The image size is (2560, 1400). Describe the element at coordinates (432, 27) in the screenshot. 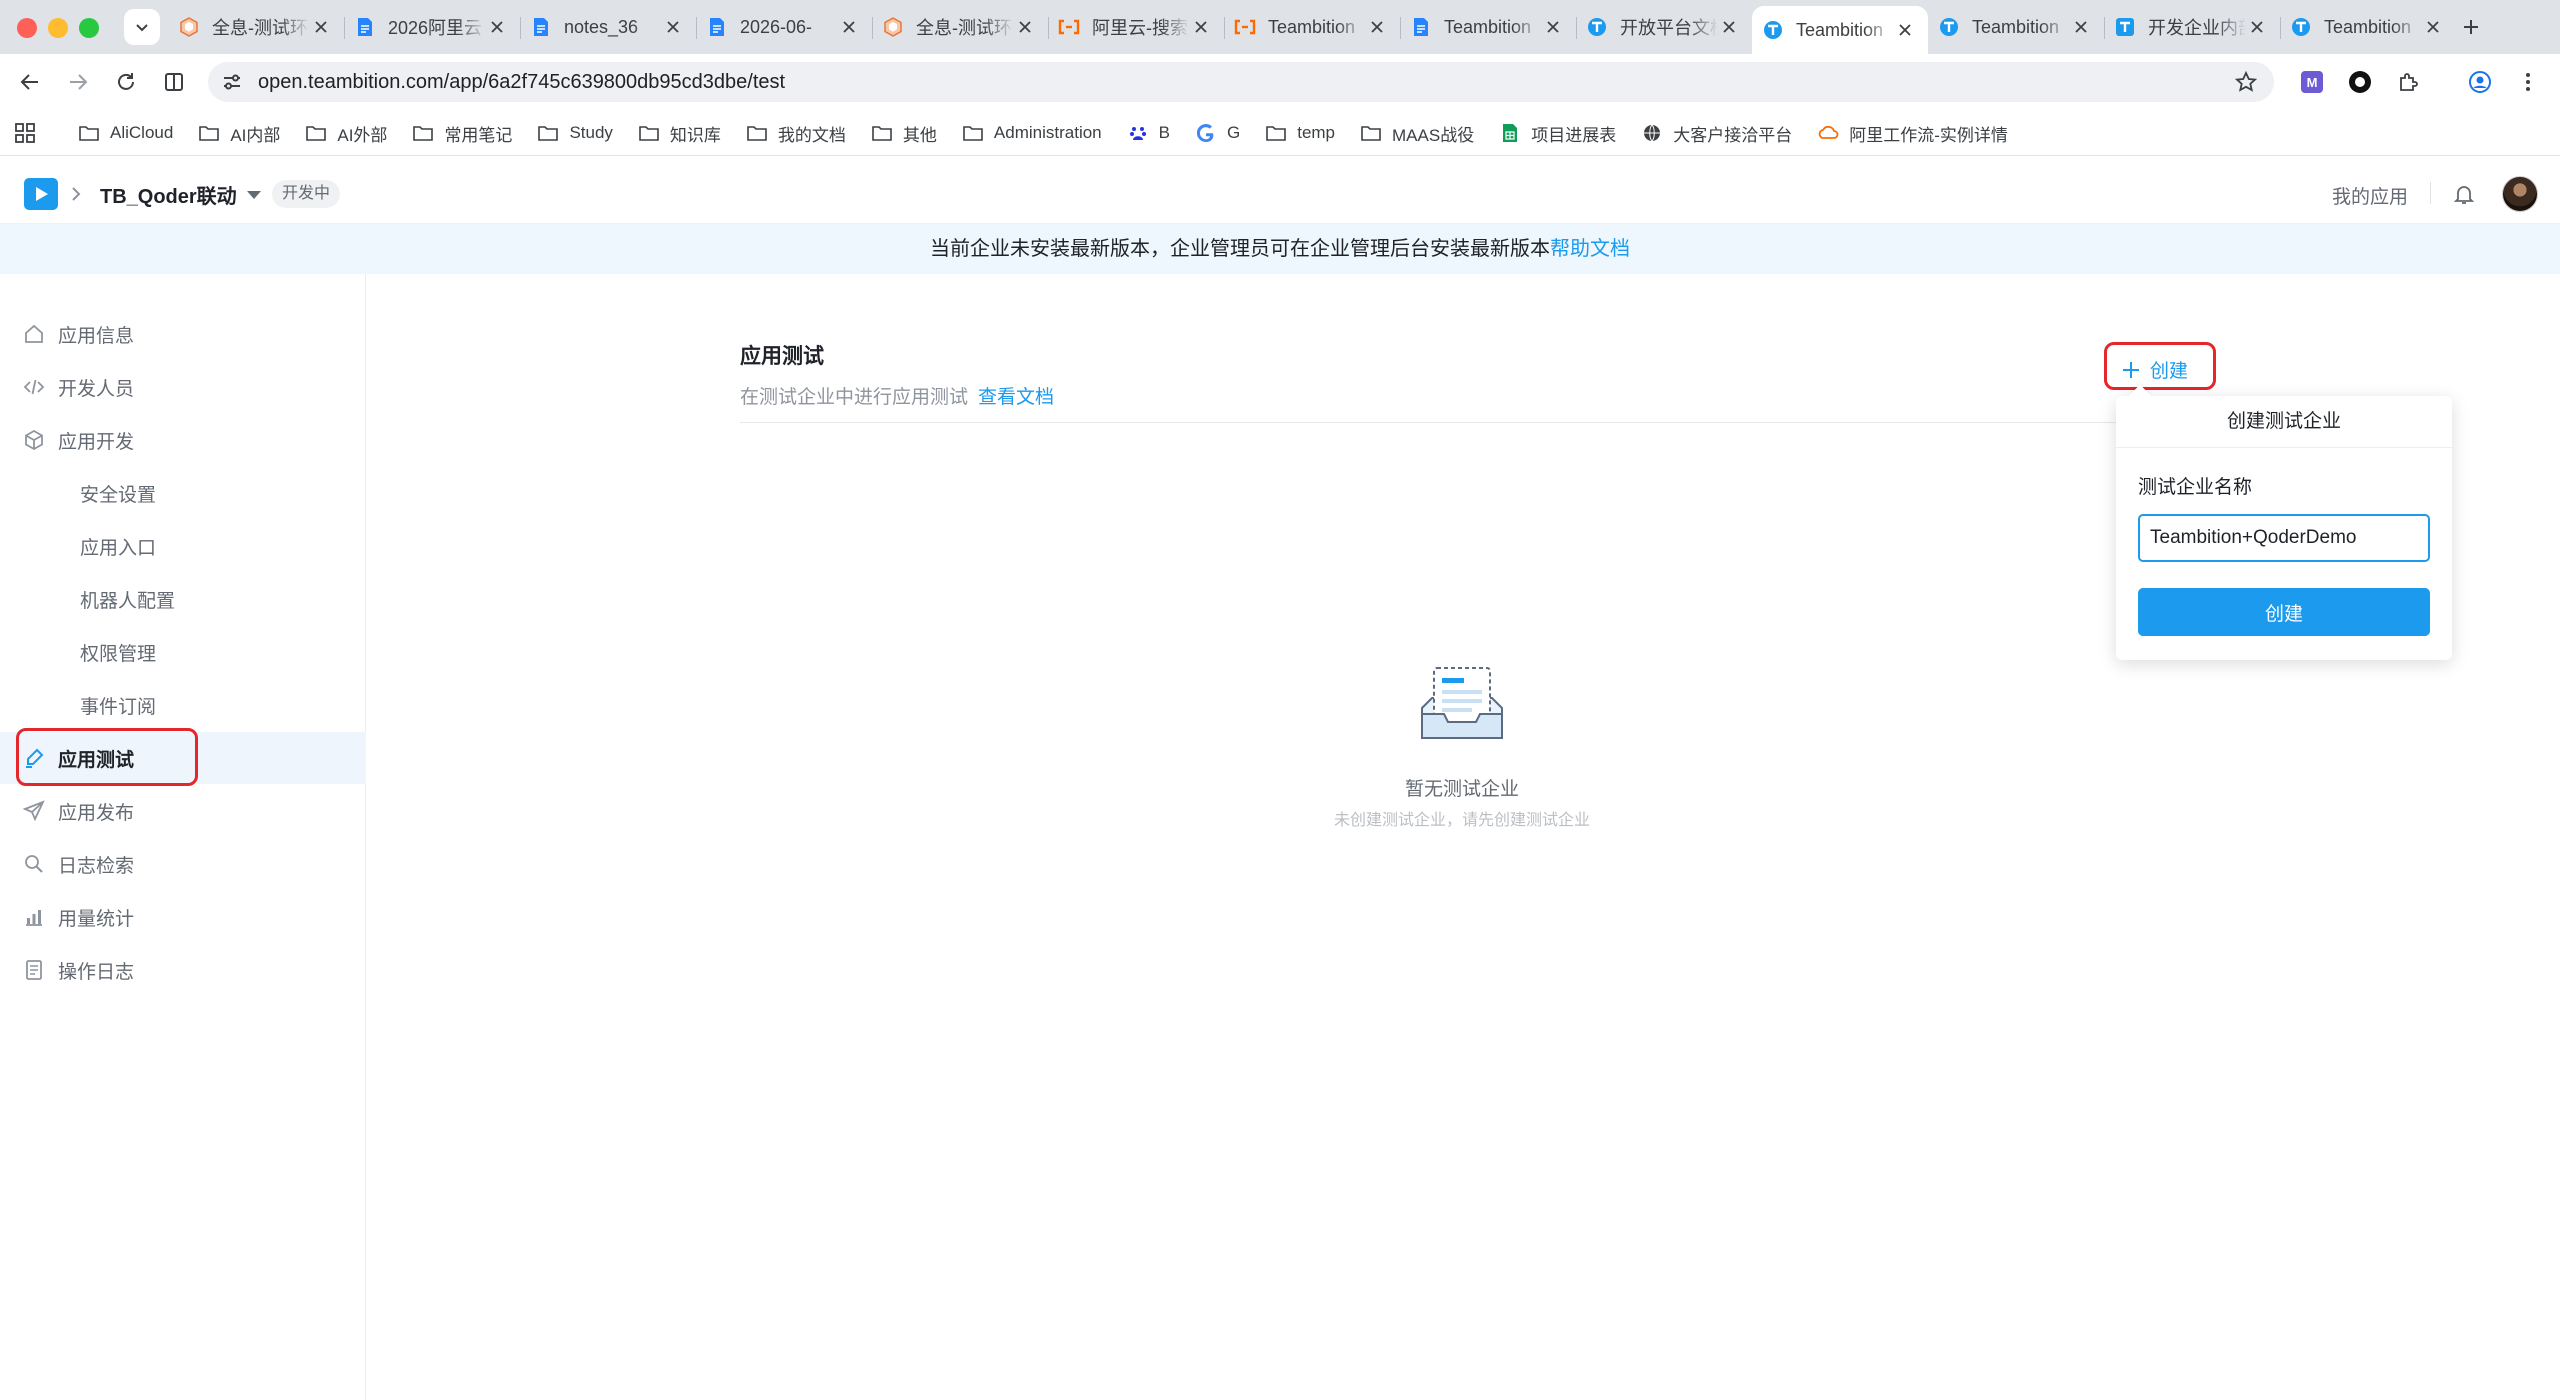

I see `browser-tab: 2026阿里云` at that location.